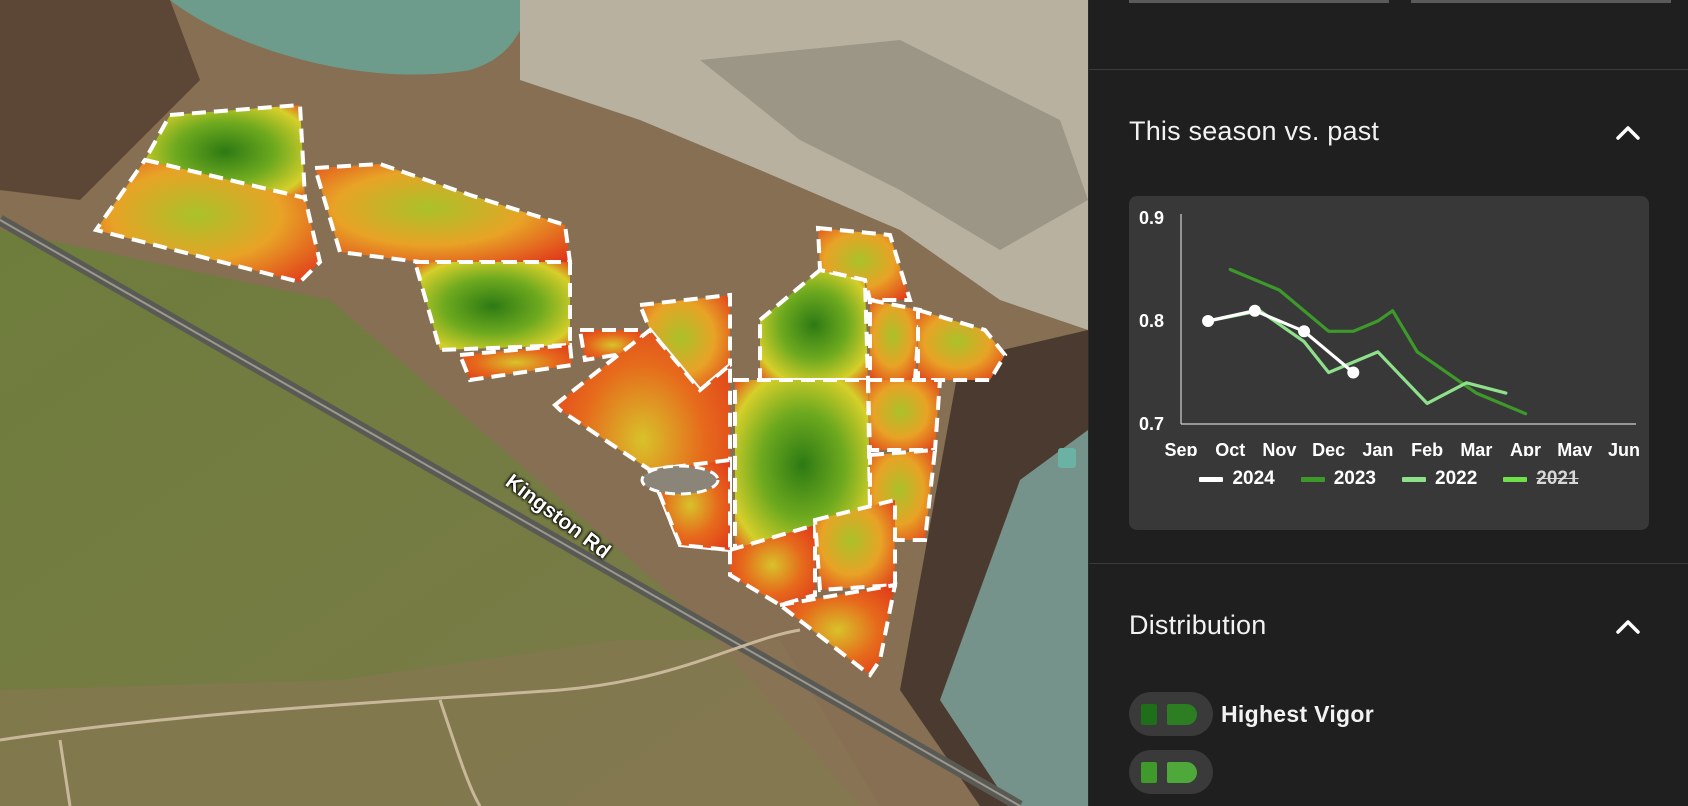 The height and width of the screenshot is (806, 1688). What do you see at coordinates (1230, 448) in the screenshot?
I see `x-tick-label: Oct` at bounding box center [1230, 448].